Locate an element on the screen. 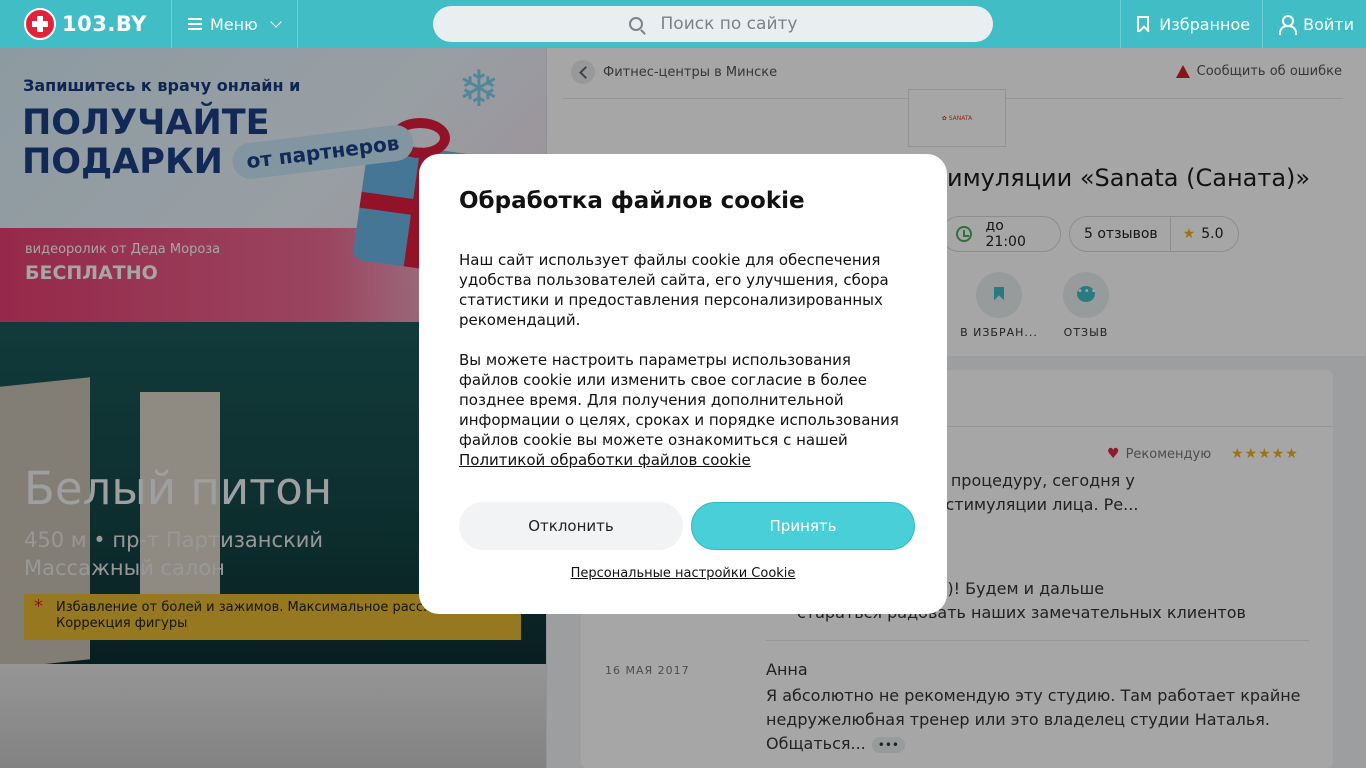 The height and width of the screenshot is (768, 1366). favorites-label: Избранное is located at coordinates (1205, 24).